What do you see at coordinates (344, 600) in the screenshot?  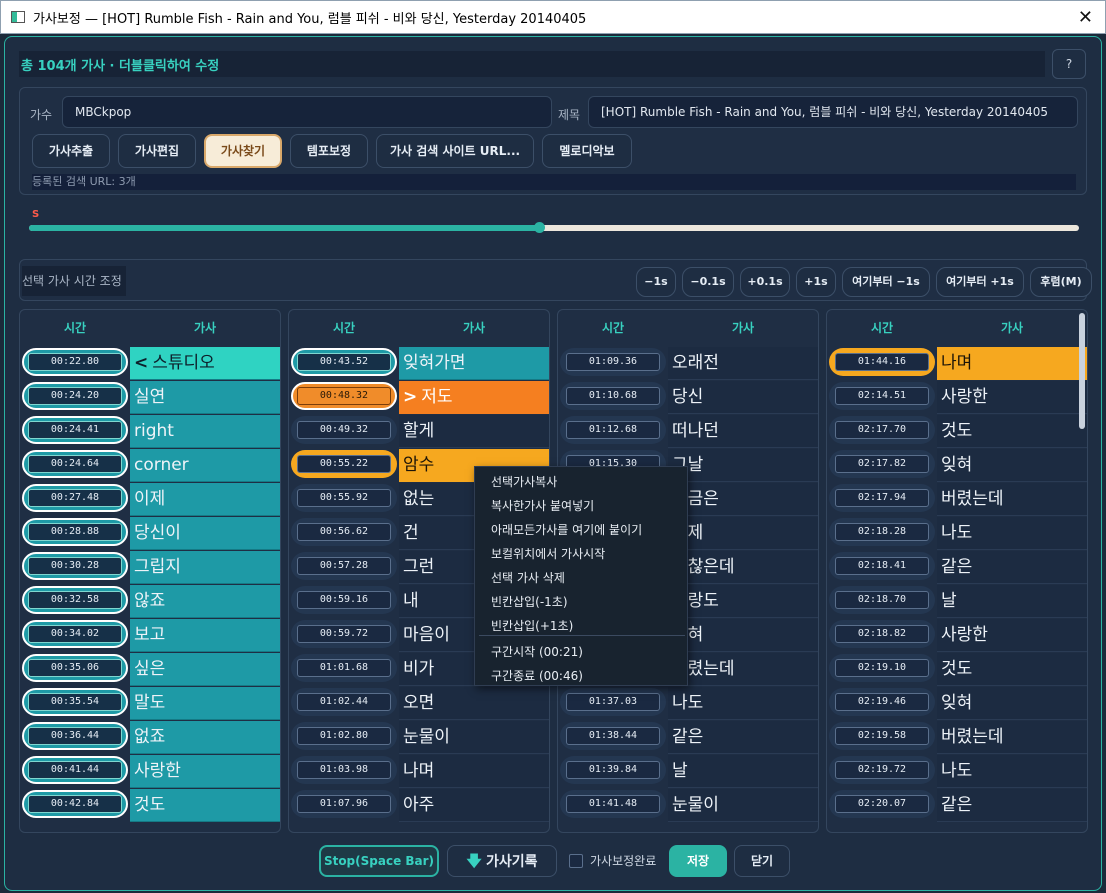 I see `timestamp-box: 00:59.16` at bounding box center [344, 600].